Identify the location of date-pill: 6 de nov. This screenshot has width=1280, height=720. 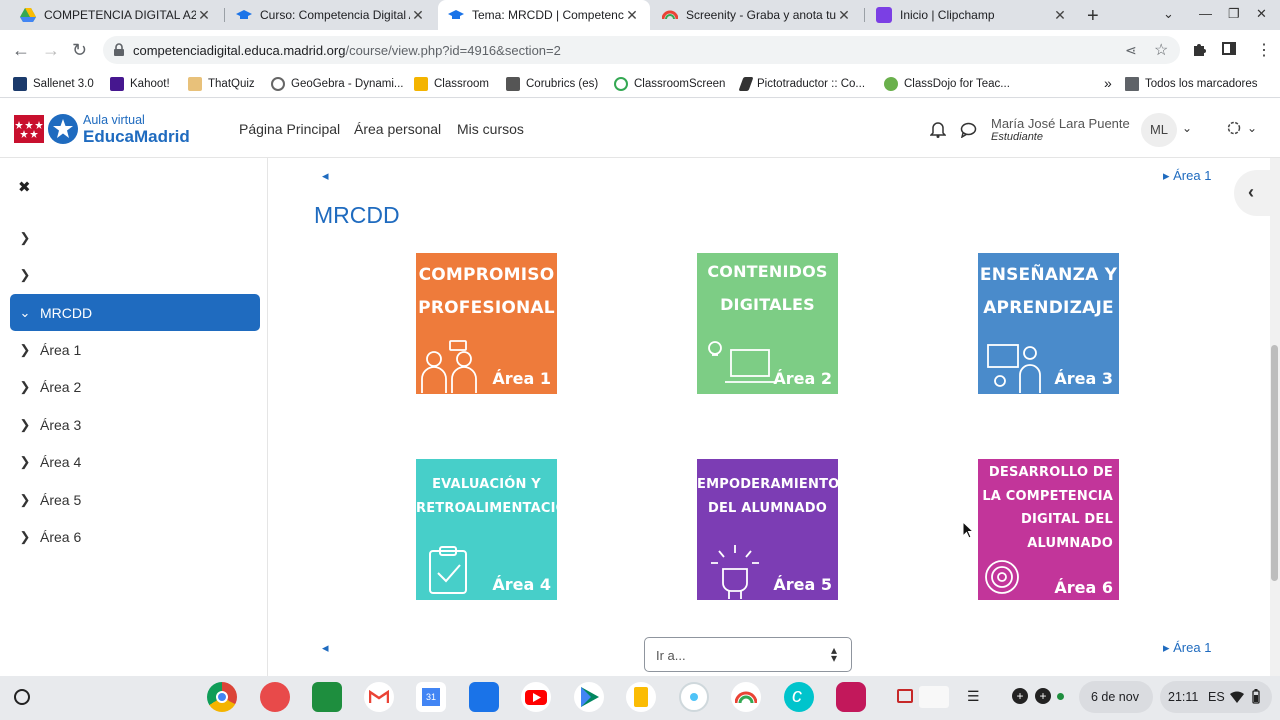
(1116, 697).